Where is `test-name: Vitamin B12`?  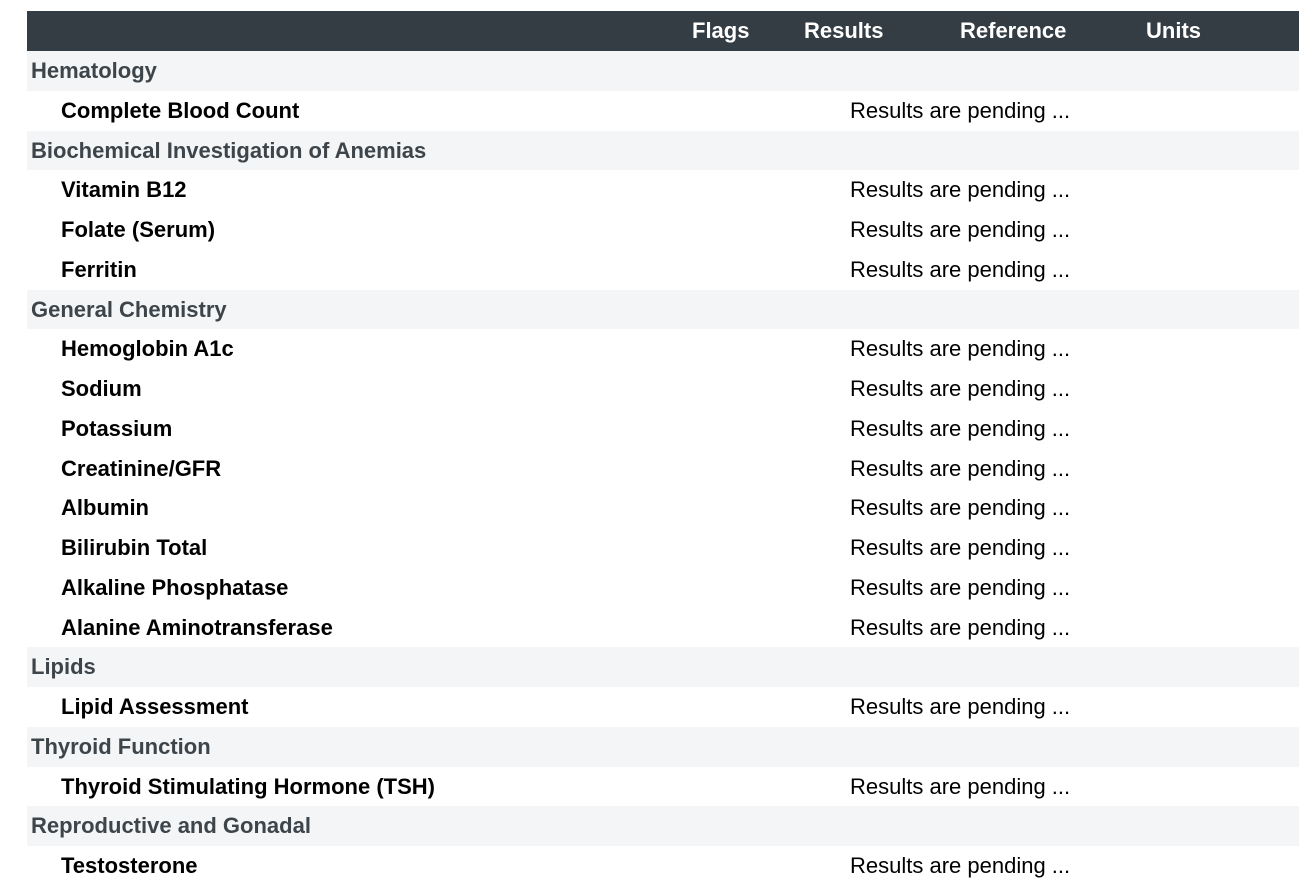
test-name: Vitamin B12 is located at coordinates (124, 190).